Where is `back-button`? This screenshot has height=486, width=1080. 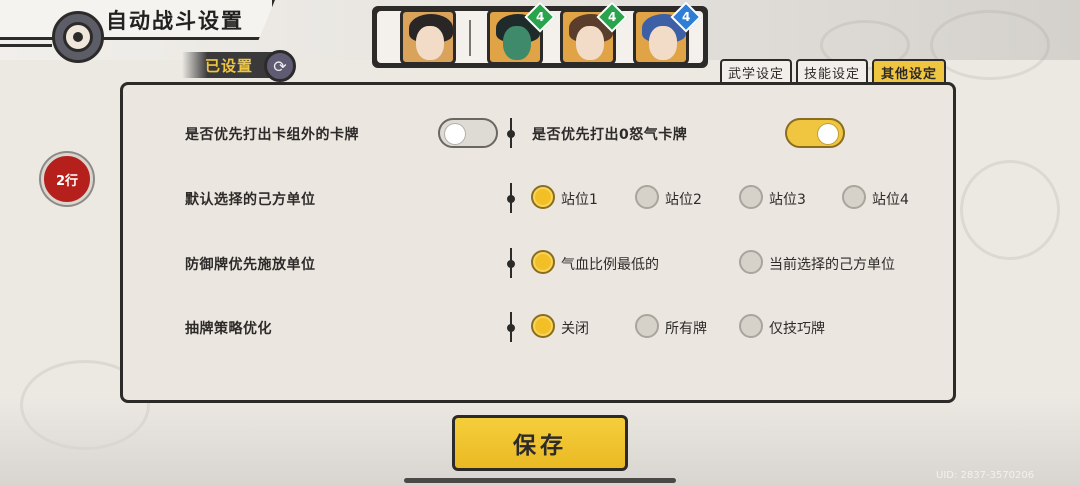
back-button is located at coordinates (78, 37).